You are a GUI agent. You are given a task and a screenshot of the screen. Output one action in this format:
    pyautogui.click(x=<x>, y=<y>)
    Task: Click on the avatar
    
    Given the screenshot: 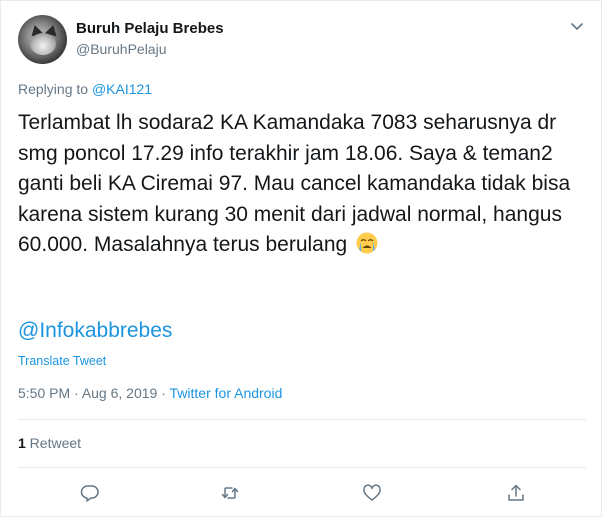 What is the action you would take?
    pyautogui.click(x=42, y=39)
    